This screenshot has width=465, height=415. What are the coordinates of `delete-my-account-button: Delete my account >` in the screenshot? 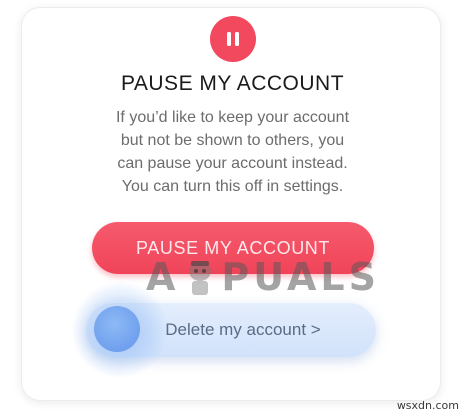 It's located at (231, 330).